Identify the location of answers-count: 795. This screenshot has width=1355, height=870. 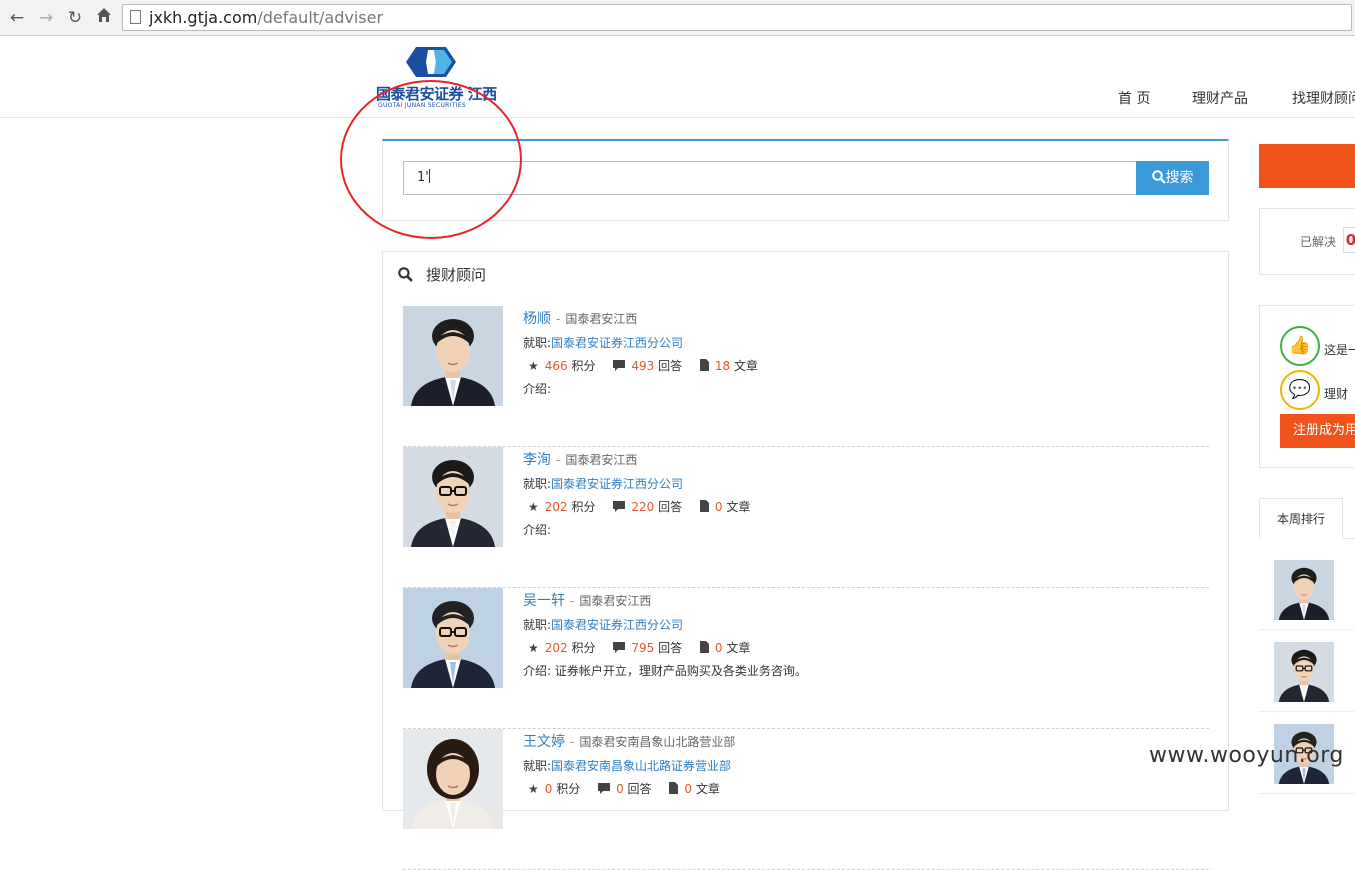
(643, 648).